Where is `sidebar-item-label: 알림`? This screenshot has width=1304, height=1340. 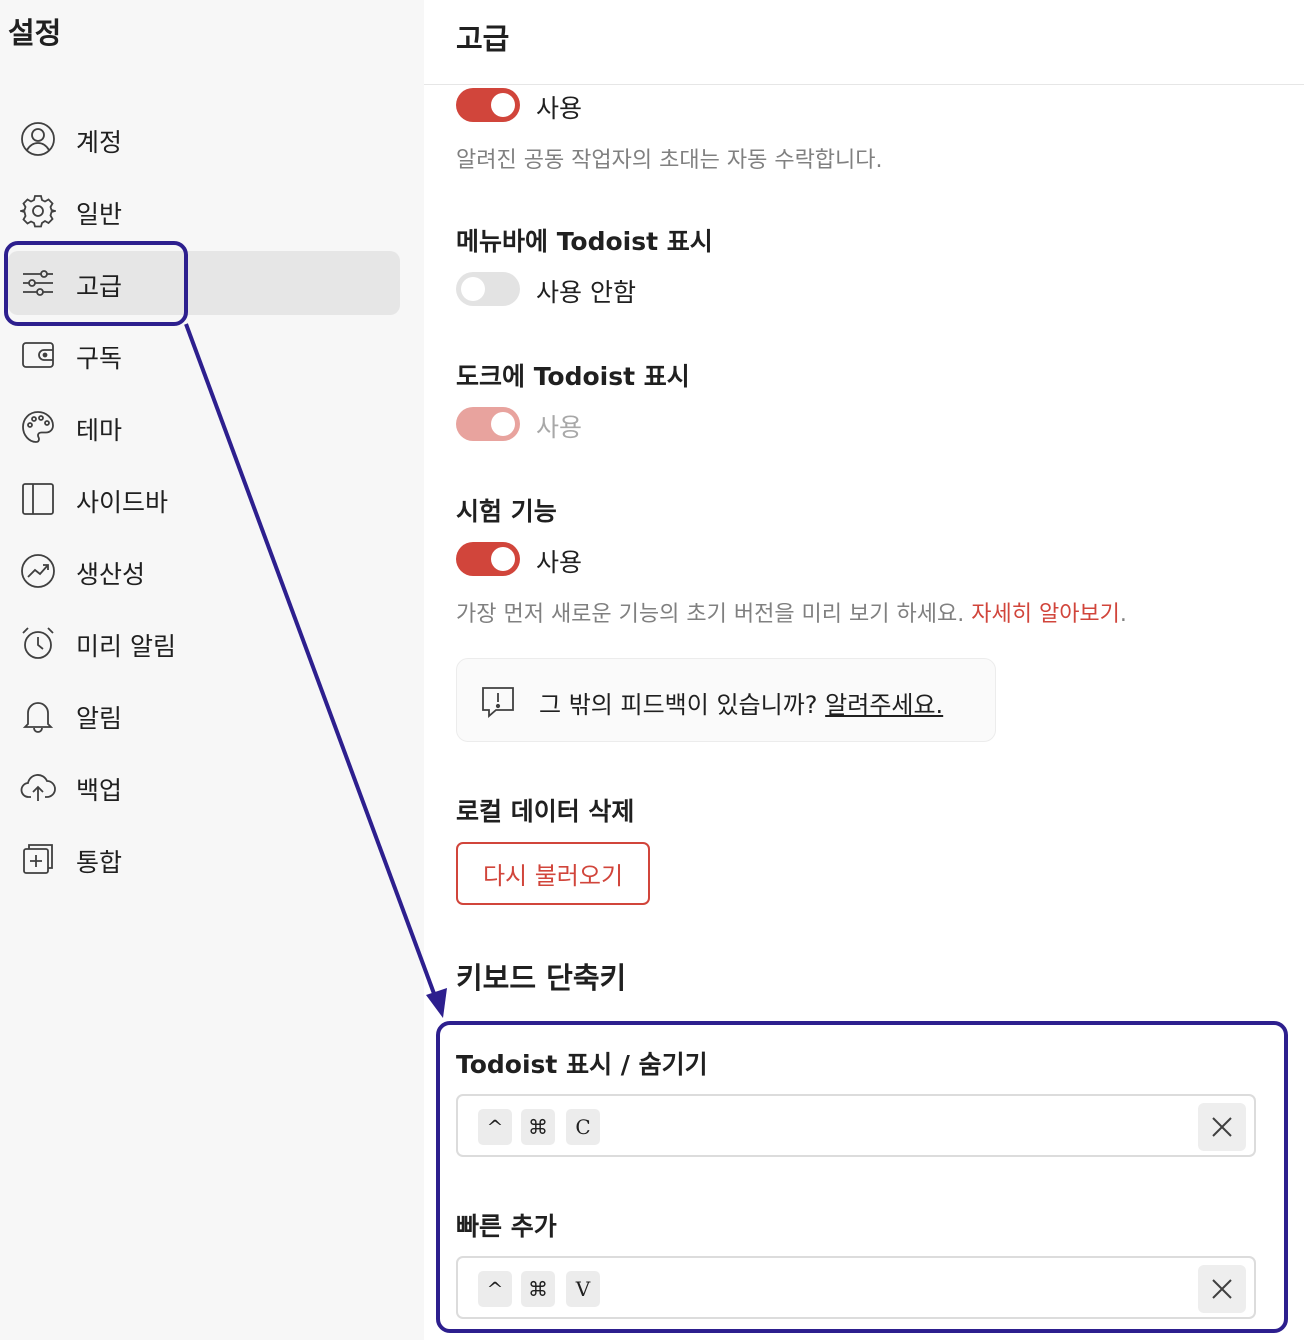
sidebar-item-label: 알림 is located at coordinates (99, 718).